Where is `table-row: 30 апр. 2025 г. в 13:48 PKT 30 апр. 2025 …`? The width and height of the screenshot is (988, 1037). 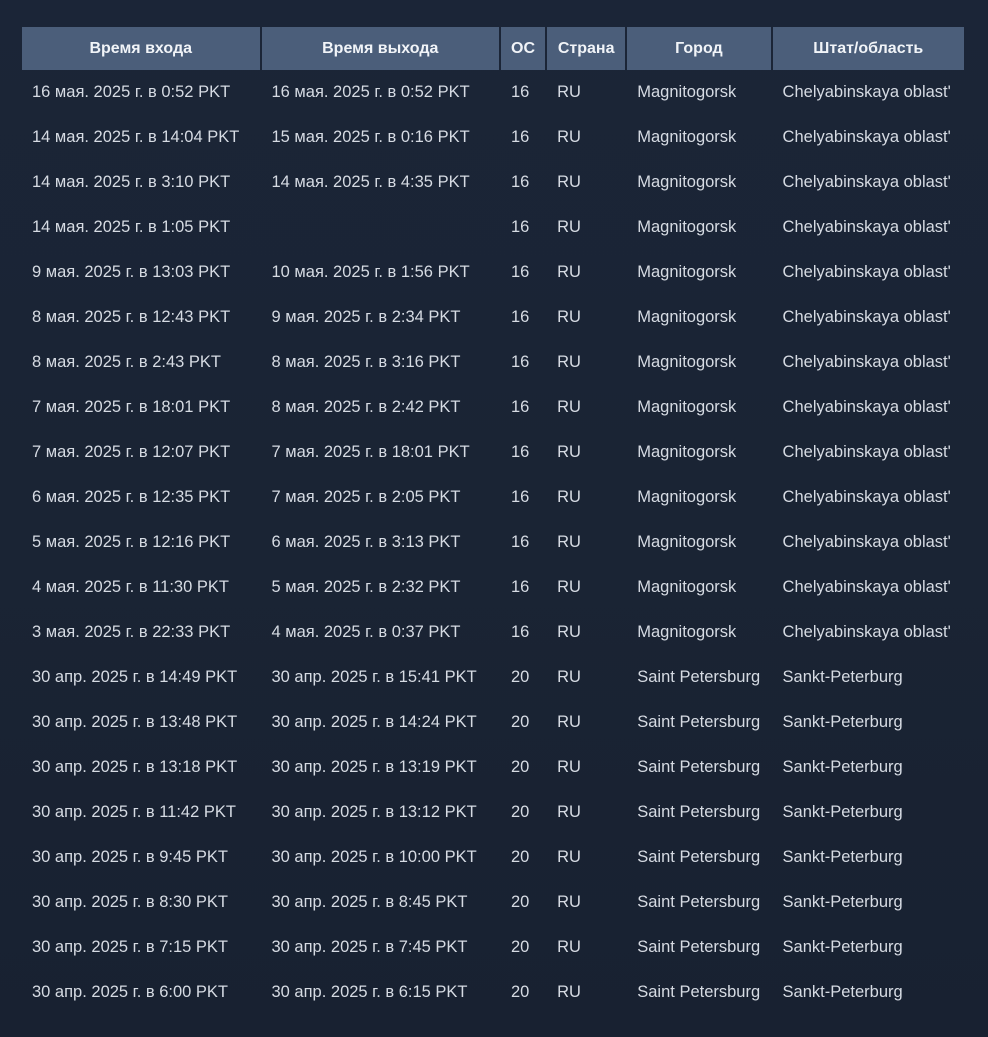 table-row: 30 апр. 2025 г. в 13:48 PKT 30 апр. 2025 … is located at coordinates (493, 722).